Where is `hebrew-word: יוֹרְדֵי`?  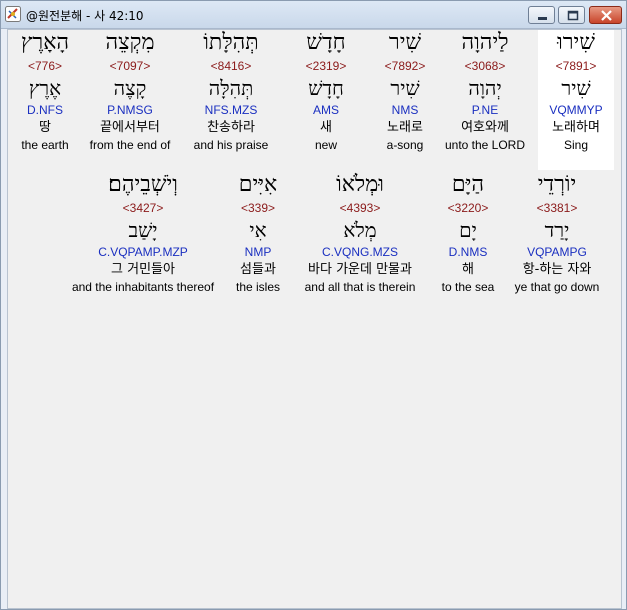 hebrew-word: יוֹרְדֵי is located at coordinates (557, 184).